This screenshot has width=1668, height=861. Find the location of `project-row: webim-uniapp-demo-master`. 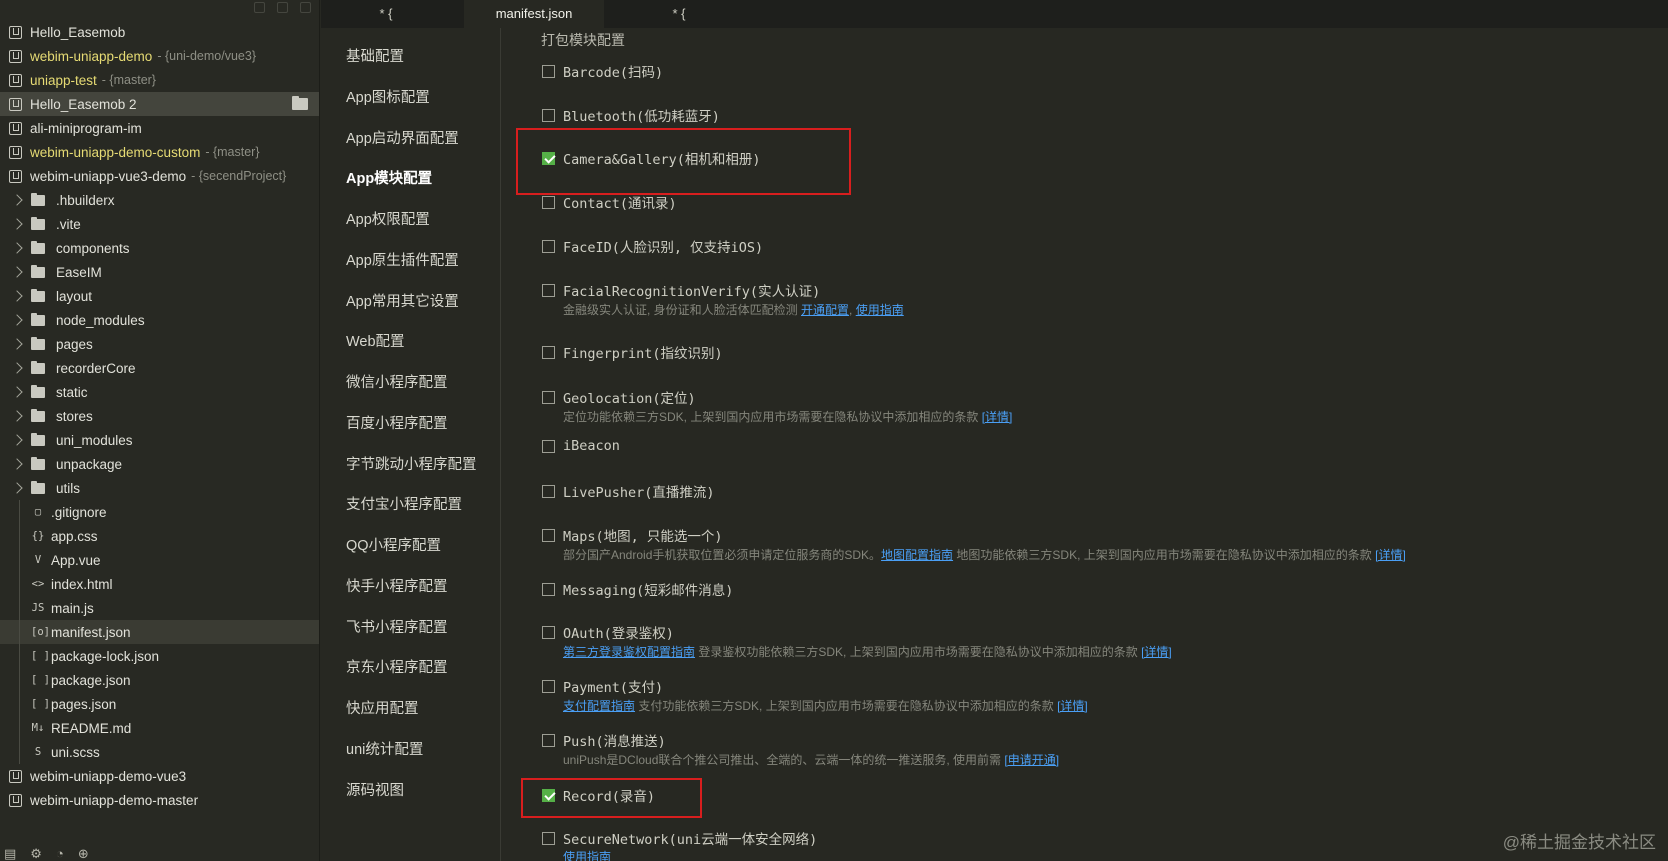

project-row: webim-uniapp-demo-master is located at coordinates (159, 800).